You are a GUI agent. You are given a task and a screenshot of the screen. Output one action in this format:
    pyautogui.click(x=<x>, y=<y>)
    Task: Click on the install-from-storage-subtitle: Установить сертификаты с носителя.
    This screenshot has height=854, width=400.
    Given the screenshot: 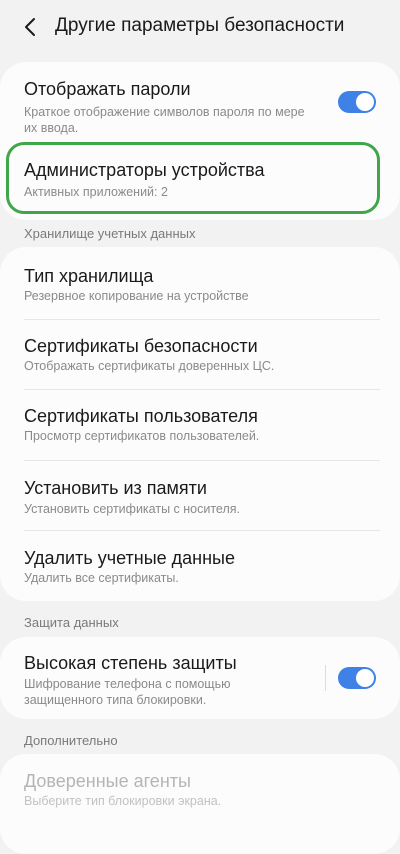 What is the action you would take?
    pyautogui.click(x=132, y=509)
    